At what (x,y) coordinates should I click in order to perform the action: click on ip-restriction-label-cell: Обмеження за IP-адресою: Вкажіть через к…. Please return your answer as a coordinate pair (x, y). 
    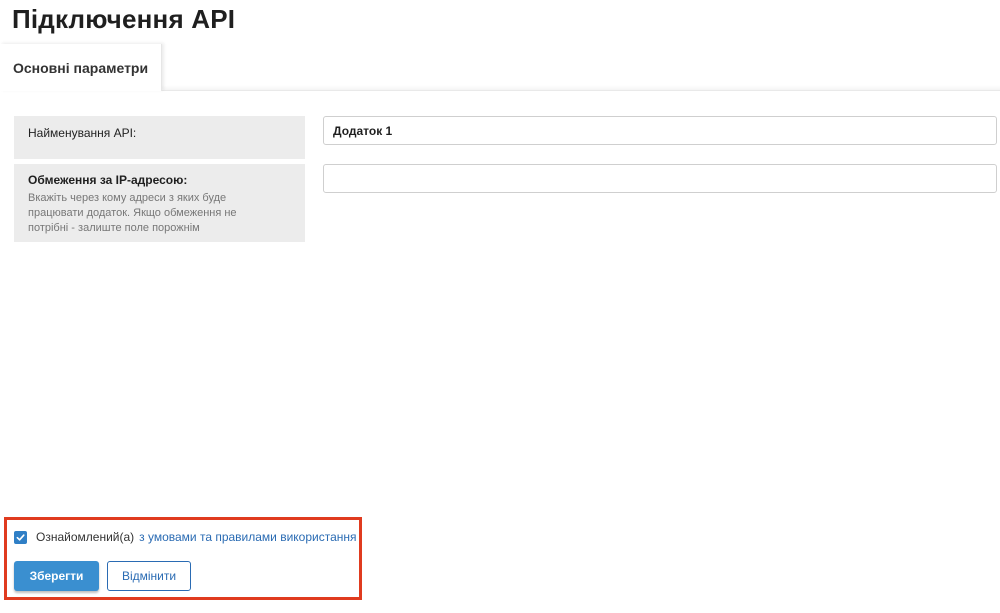
    Looking at the image, I should click on (159, 203).